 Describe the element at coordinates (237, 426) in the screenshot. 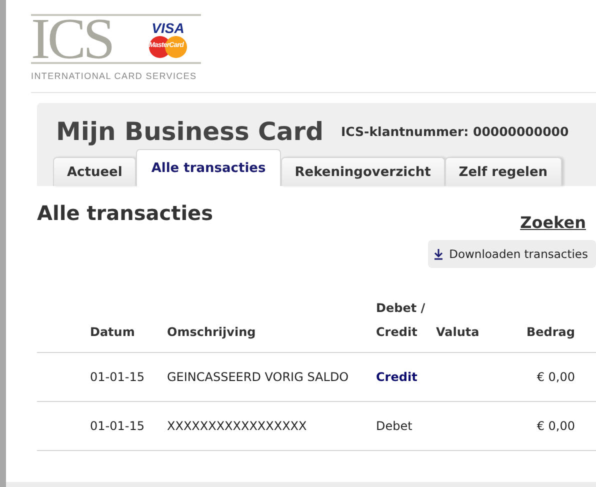

I see `description-cell: XXXXXXXXXXXXXXXXX` at that location.